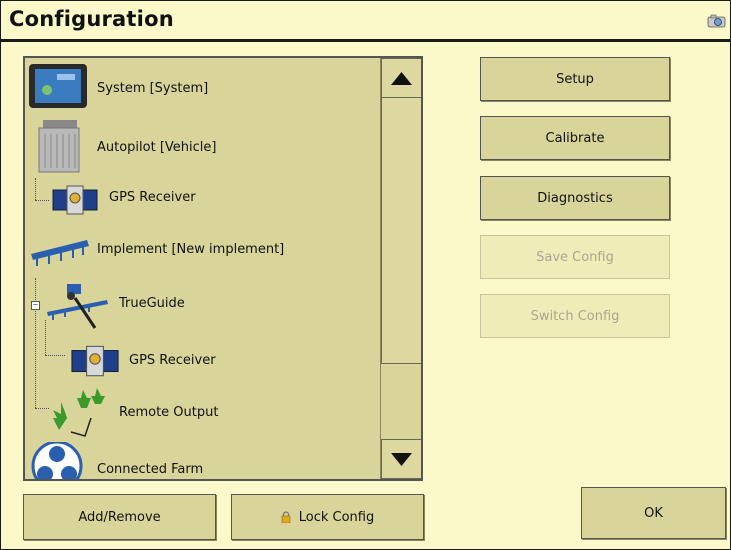 This screenshot has width=731, height=550. I want to click on setup-button: Setup, so click(575, 79).